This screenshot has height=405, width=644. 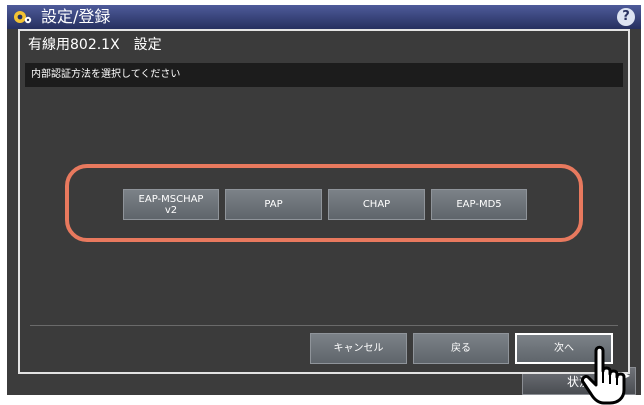 I want to click on dialog-title: 有線用802.1X 設定, so click(x=95, y=45).